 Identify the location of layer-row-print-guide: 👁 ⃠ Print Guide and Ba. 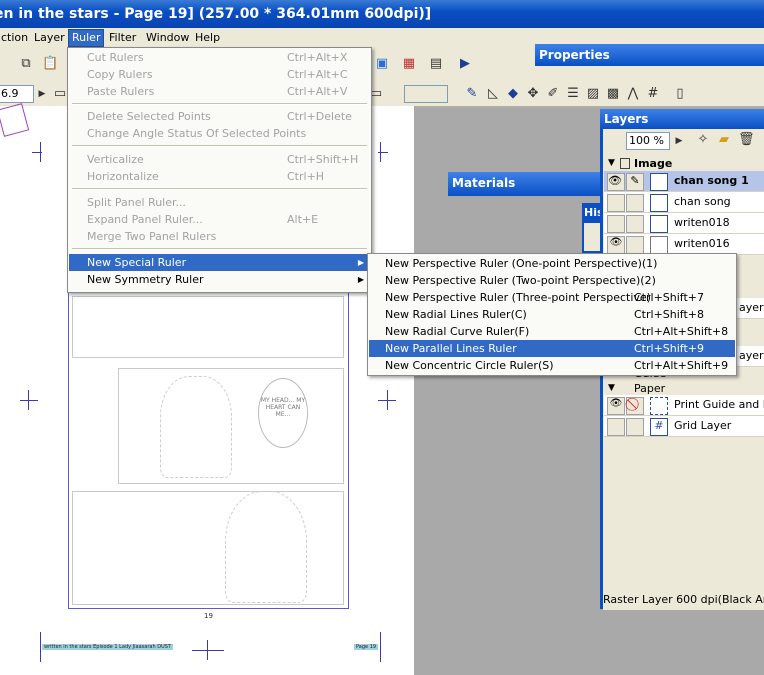
(684, 405).